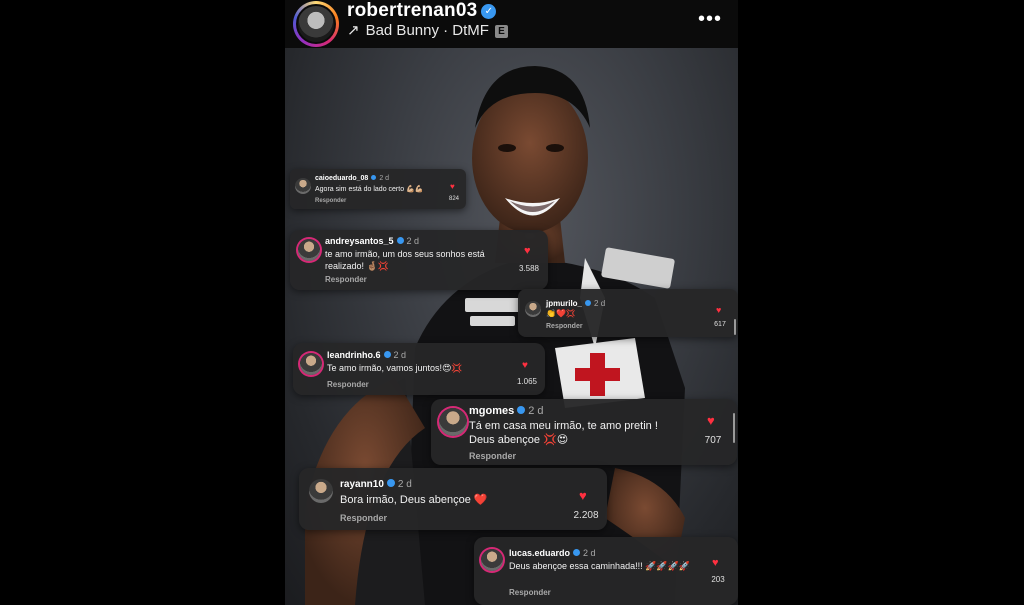  What do you see at coordinates (422, 11) in the screenshot?
I see `post-username: robertrenan03 ✓` at bounding box center [422, 11].